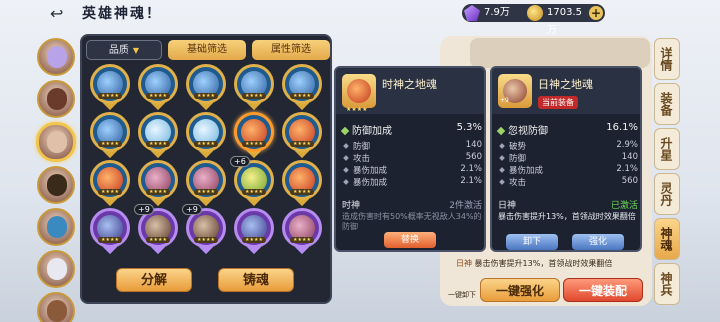  What do you see at coordinates (543, 263) in the screenshot?
I see `set-bonus-text: 暴击伤害提升13%，首领战时效果翻倍` at bounding box center [543, 263].